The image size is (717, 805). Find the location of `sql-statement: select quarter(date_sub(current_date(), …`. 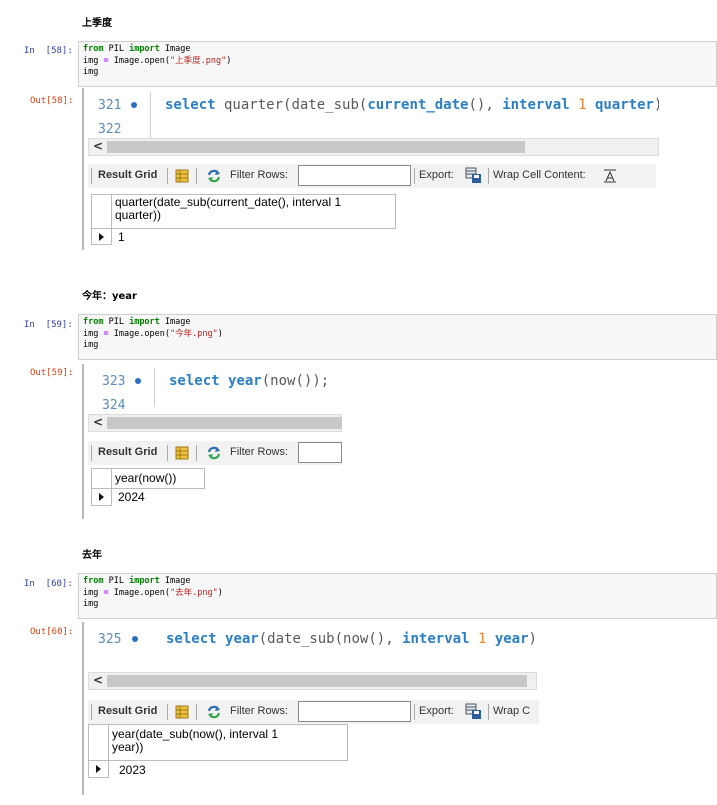

sql-statement: select quarter(date_sub(current_date(), … is located at coordinates (412, 105).